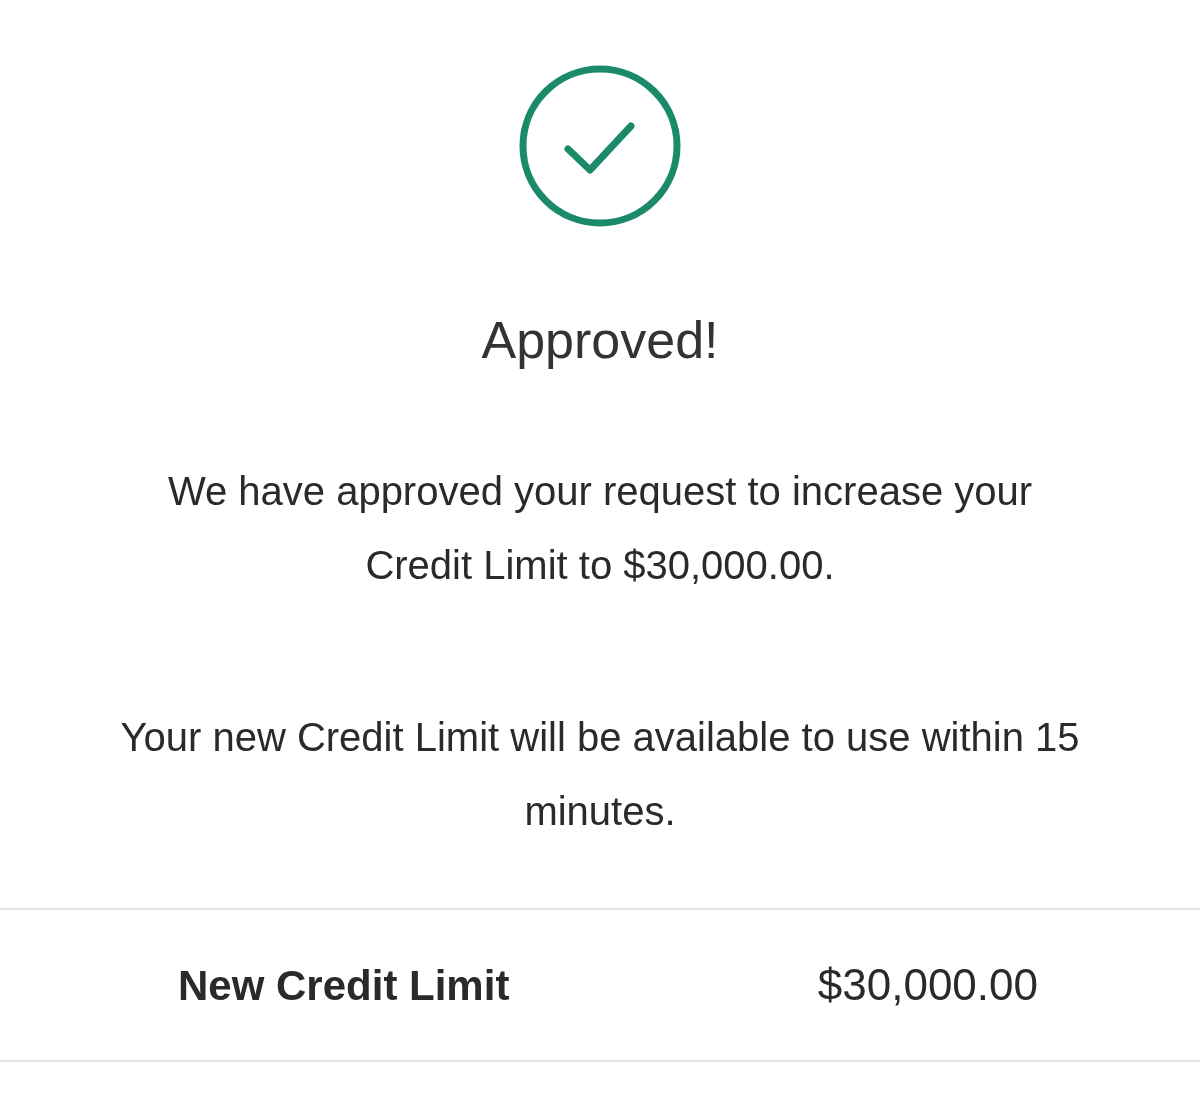 The height and width of the screenshot is (1103, 1200). What do you see at coordinates (600, 528) in the screenshot?
I see `approval-message: We have approved your request to increase your Credit Limit to $30,000.00.` at bounding box center [600, 528].